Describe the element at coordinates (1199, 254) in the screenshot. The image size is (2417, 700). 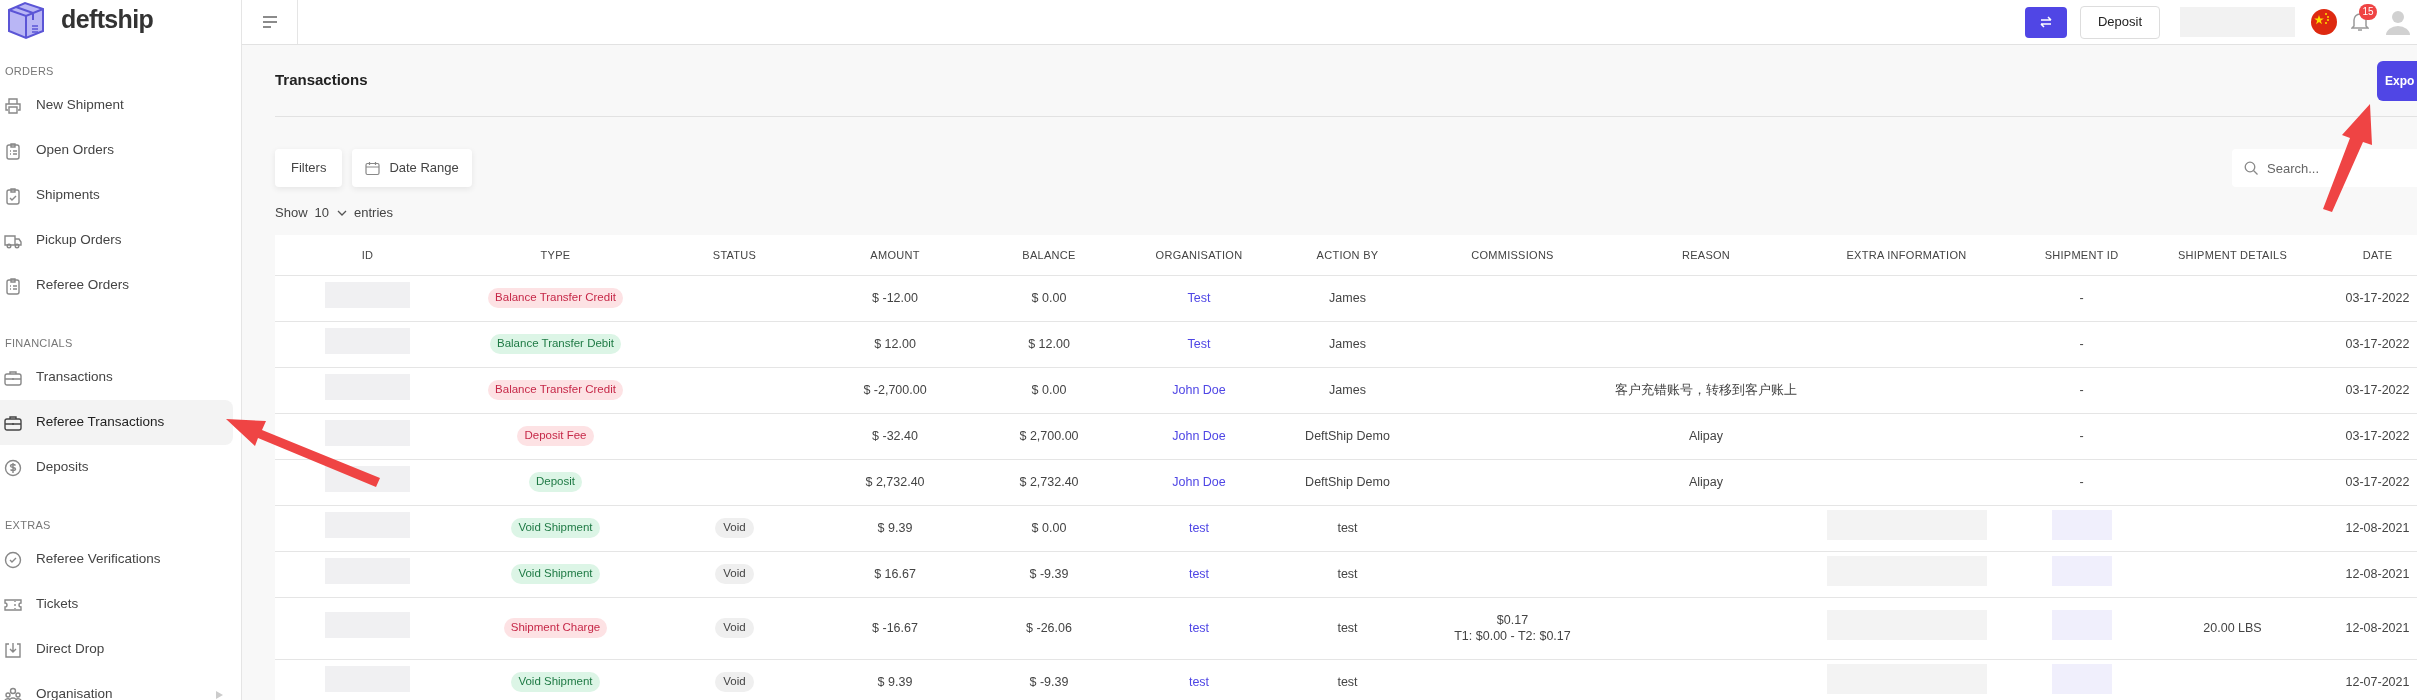
I see `column-header: ORGANISATION` at that location.